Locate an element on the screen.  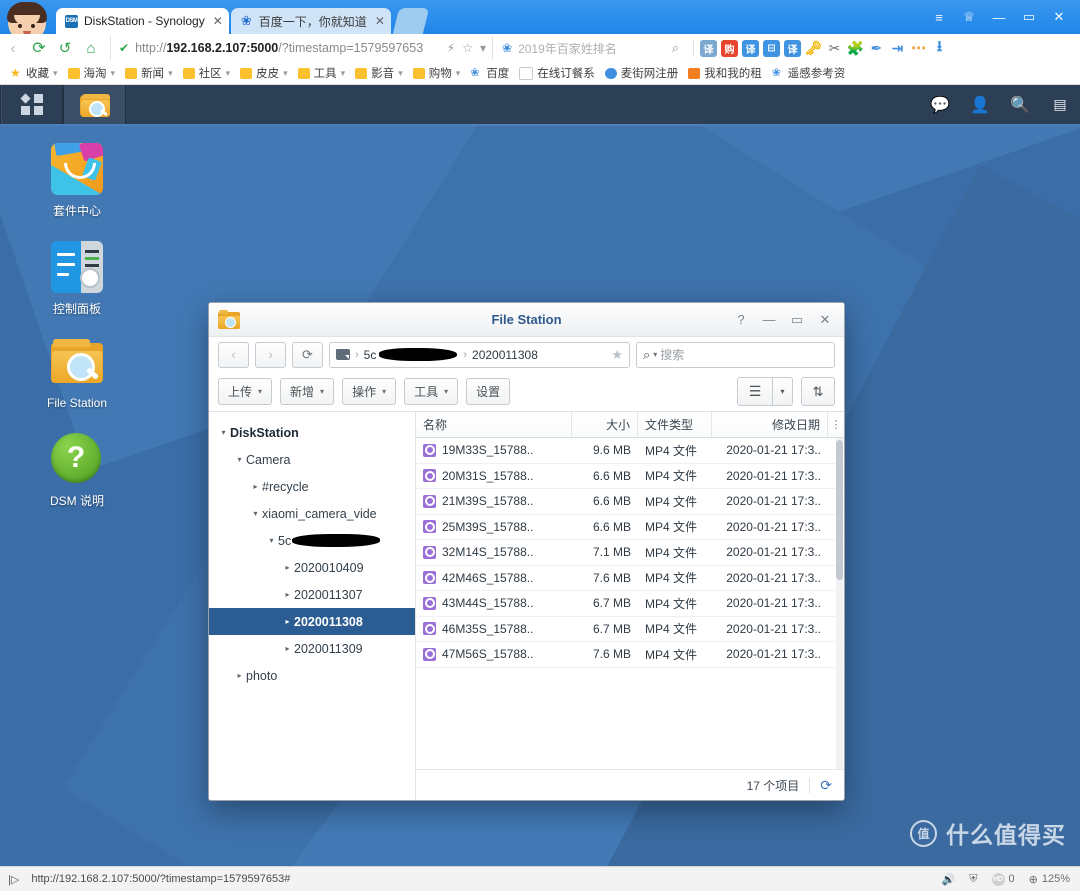
favorite-star-icon: ★ is located at coordinates (617, 355).